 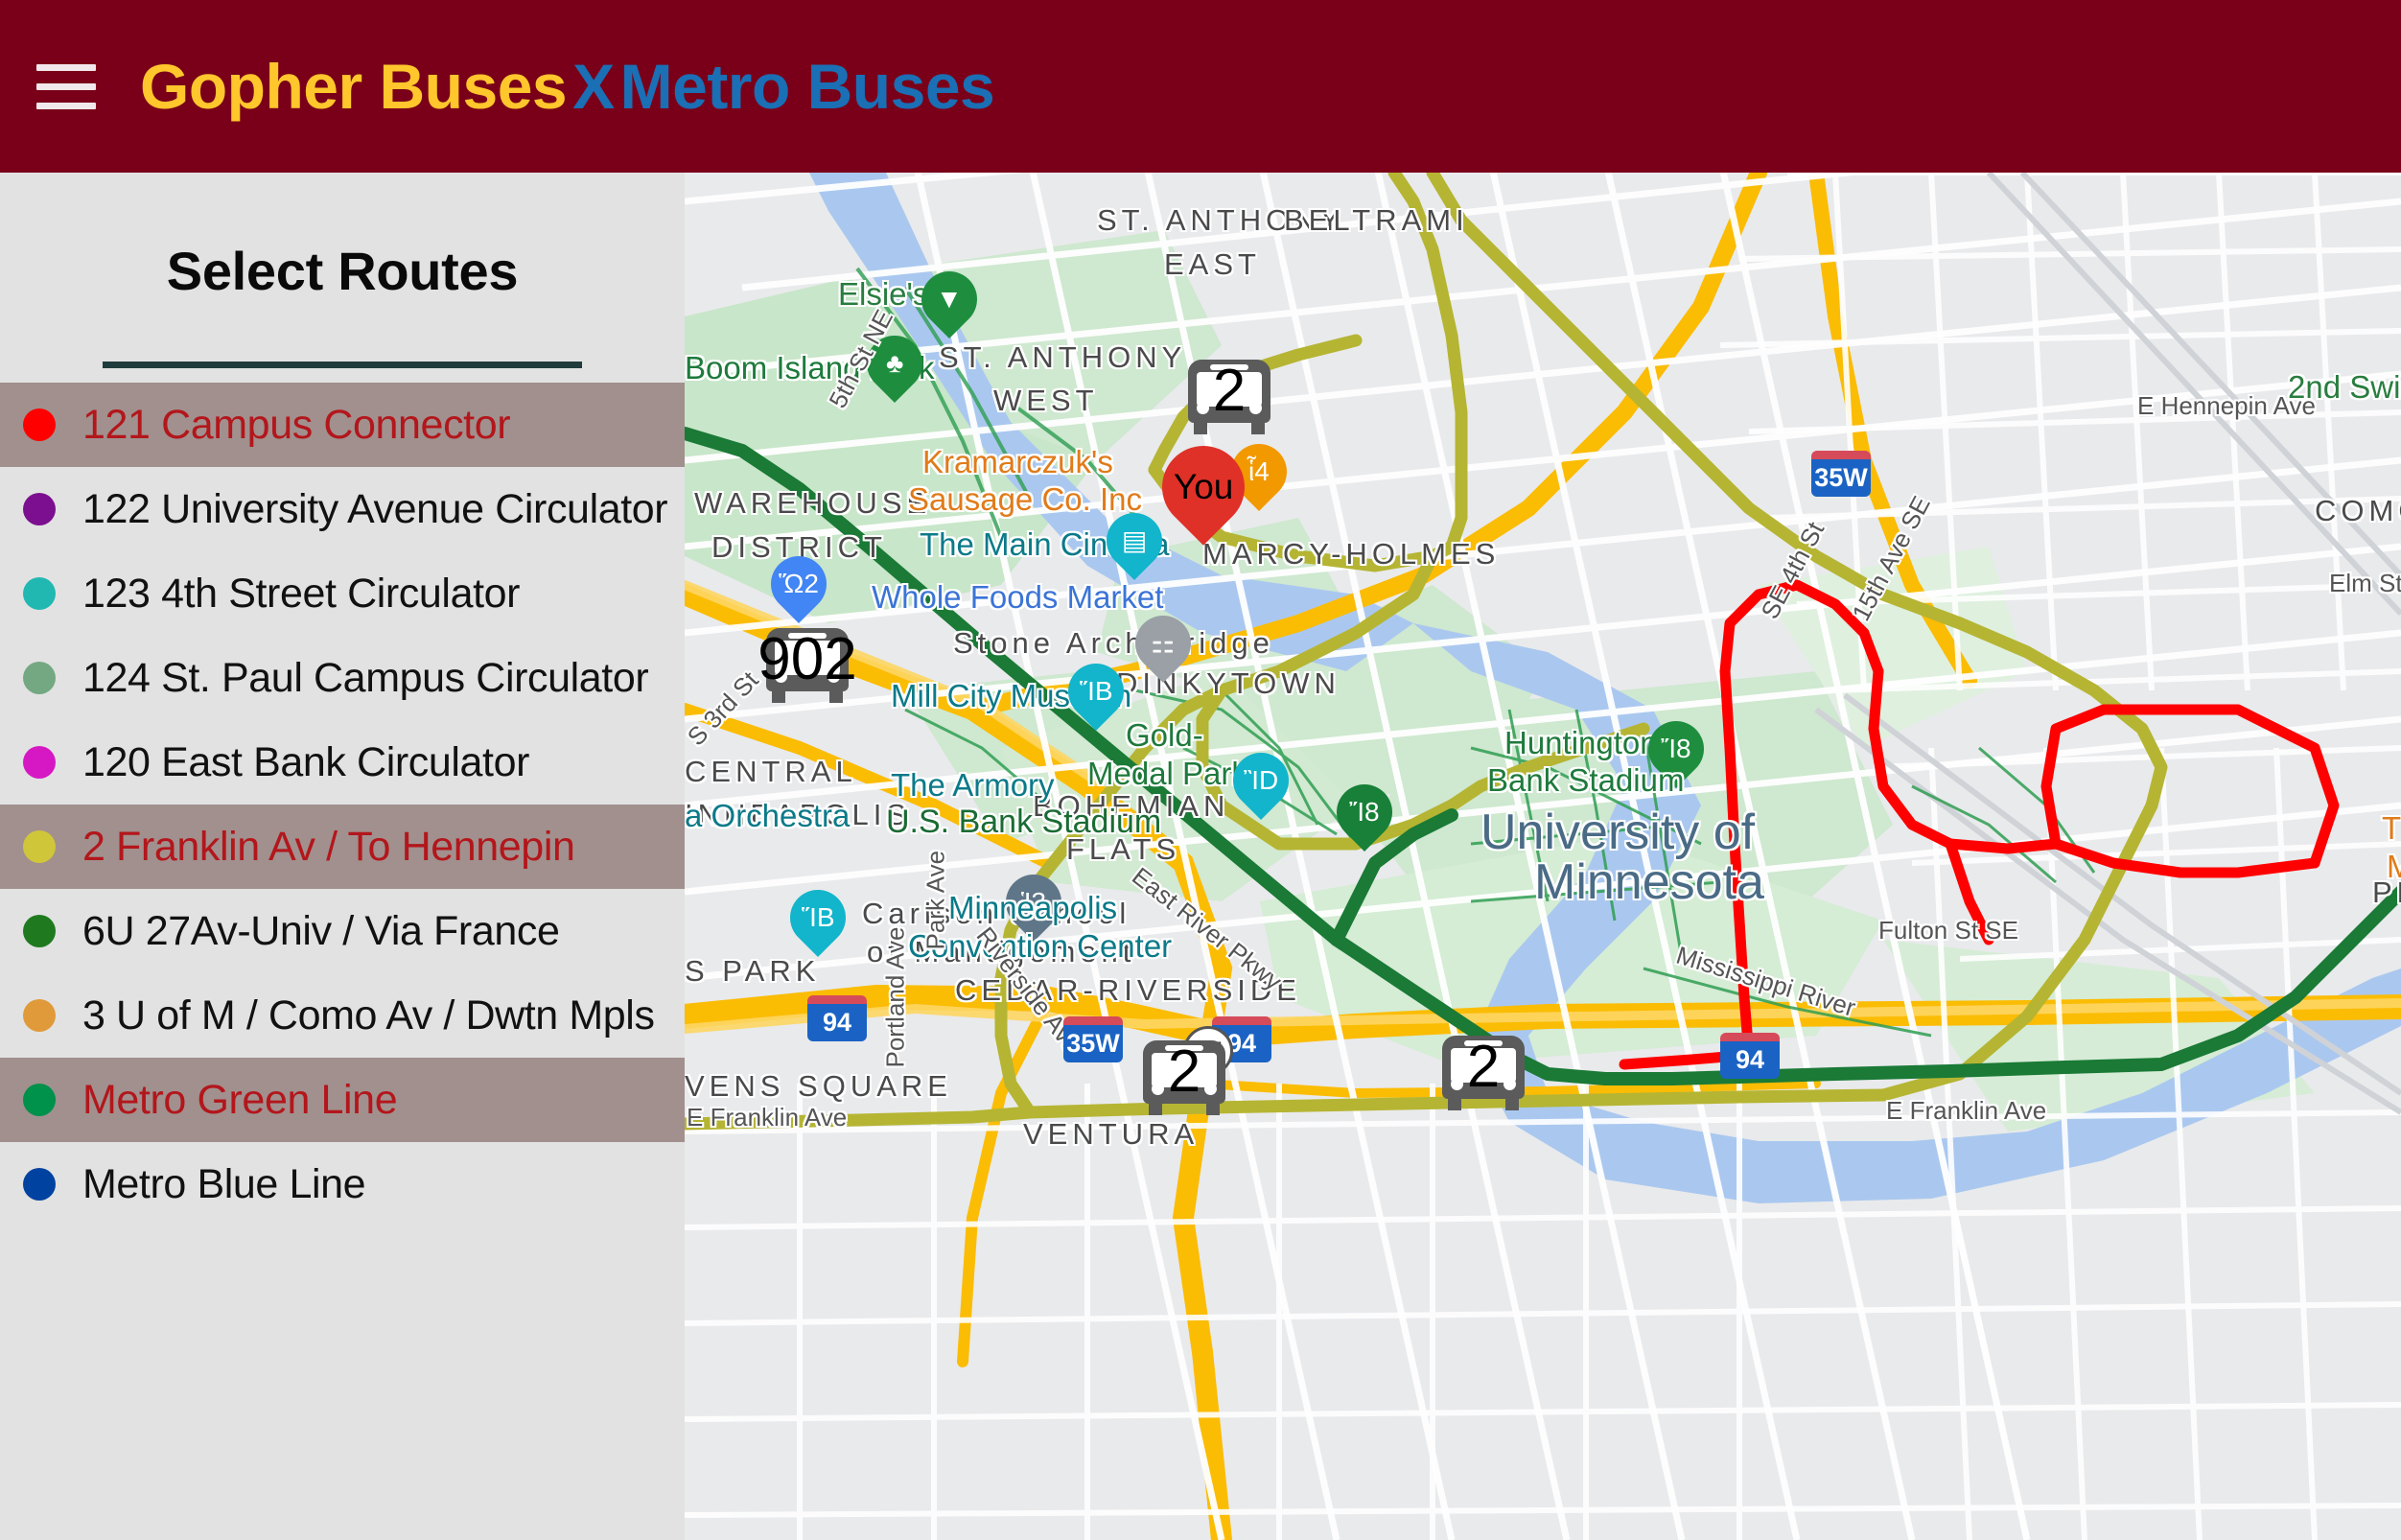 What do you see at coordinates (1259, 471) in the screenshot?
I see `map-pin-glyph-icon: ἷ4` at bounding box center [1259, 471].